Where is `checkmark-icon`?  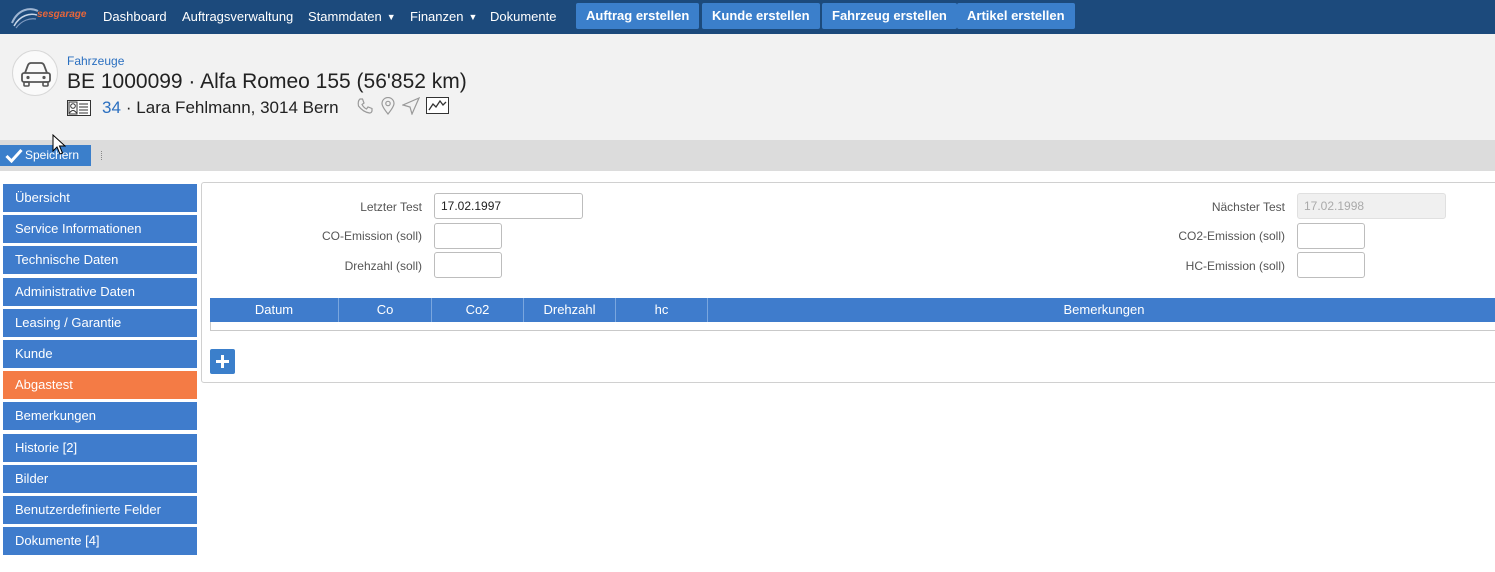 checkmark-icon is located at coordinates (14, 155).